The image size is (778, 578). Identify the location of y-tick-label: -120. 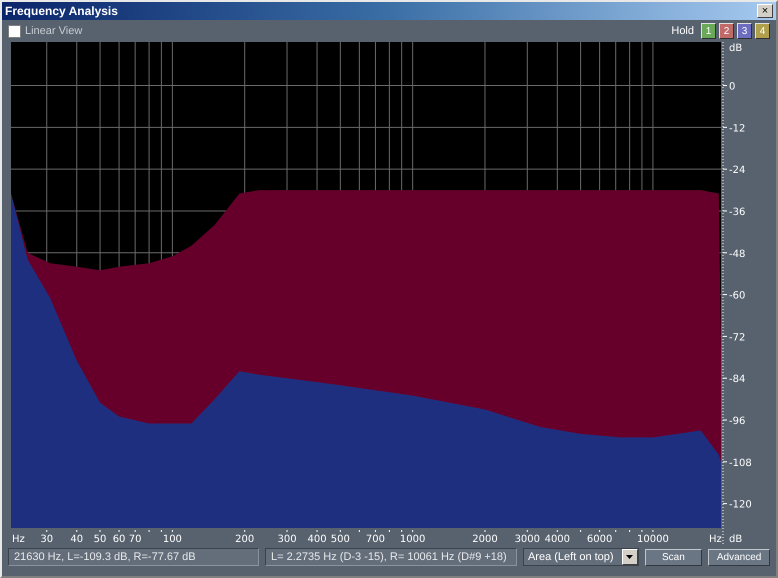
(740, 505).